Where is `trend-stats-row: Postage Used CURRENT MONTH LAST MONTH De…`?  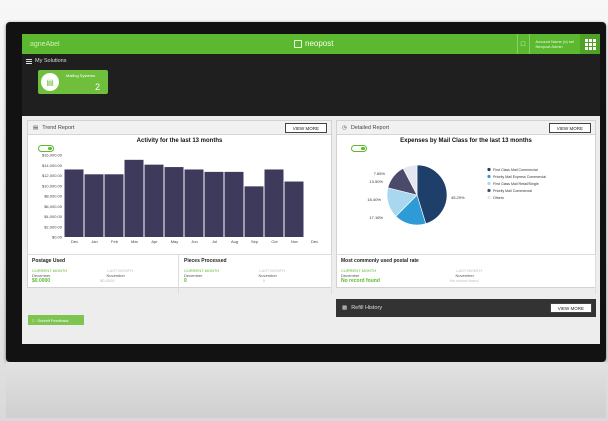 trend-stats-row: Postage Used CURRENT MONTH LAST MONTH De… is located at coordinates (179, 274).